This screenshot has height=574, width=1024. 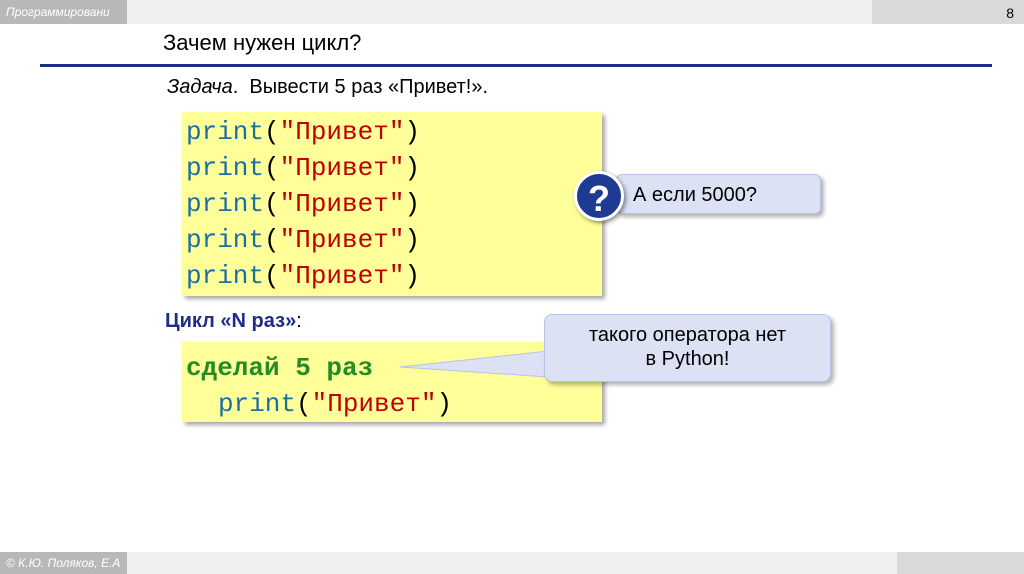 What do you see at coordinates (960, 563) in the screenshot?
I see `footer-bar-right` at bounding box center [960, 563].